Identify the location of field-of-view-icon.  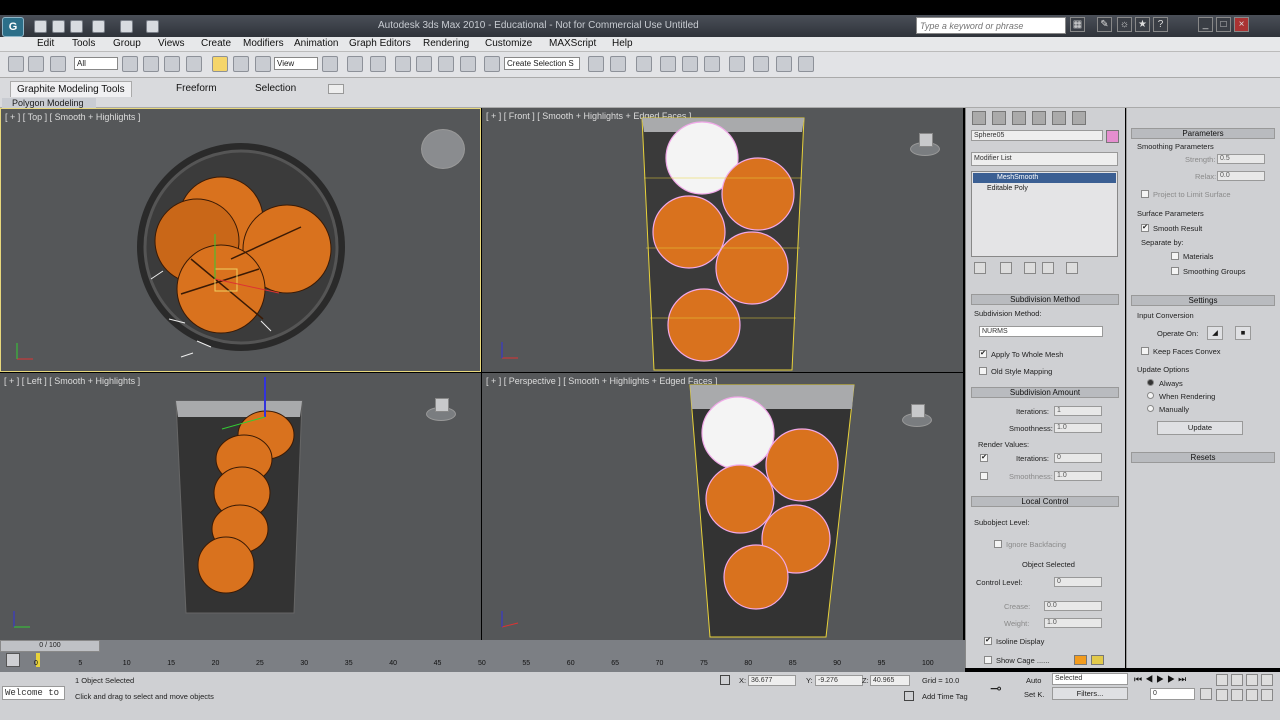
(1222, 695).